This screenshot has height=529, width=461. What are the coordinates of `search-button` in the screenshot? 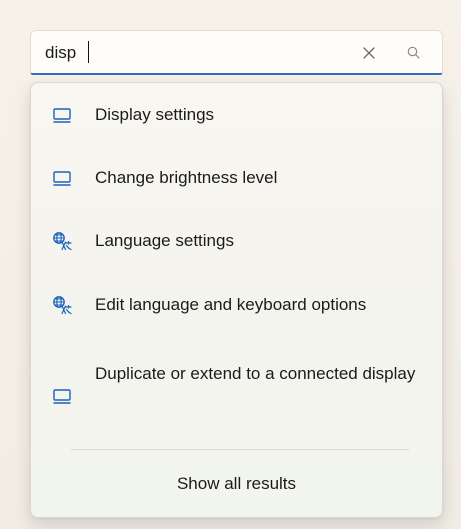 It's located at (414, 53).